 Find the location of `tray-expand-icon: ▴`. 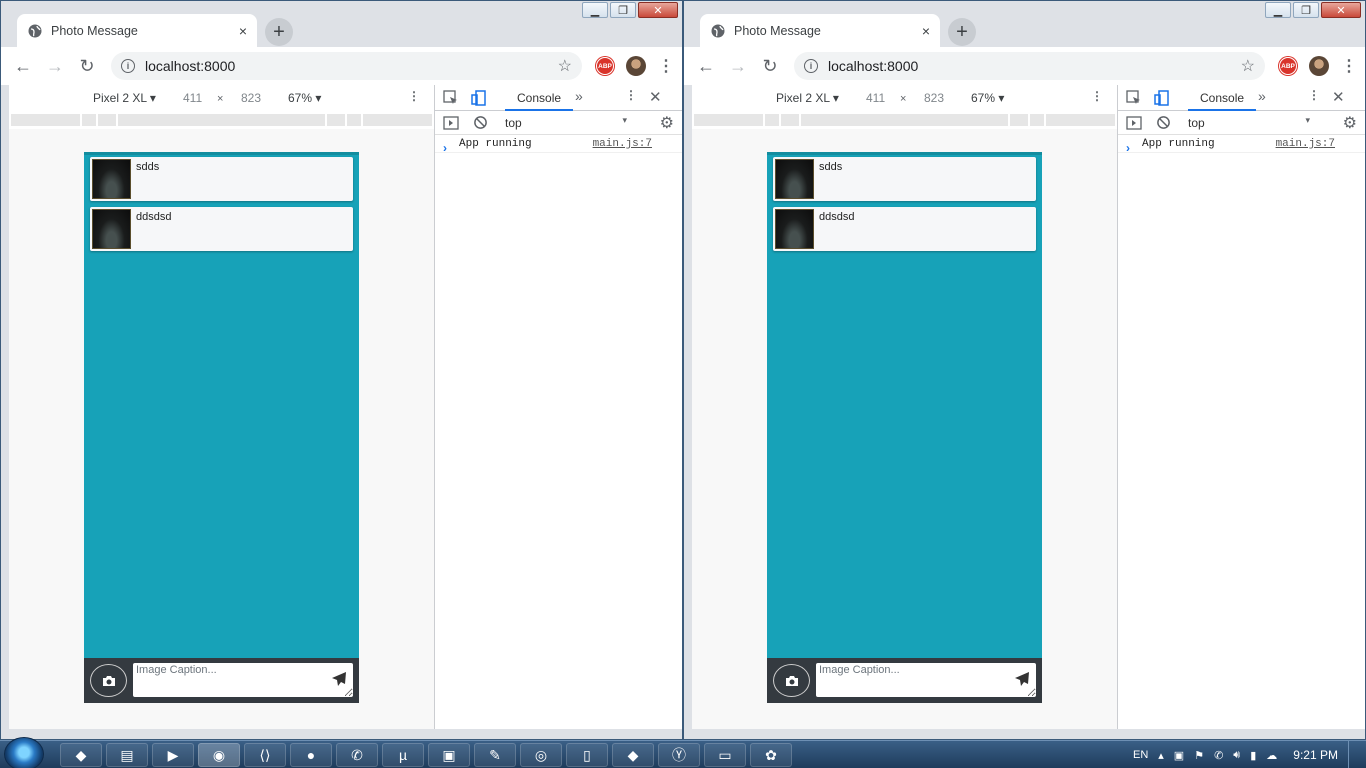

tray-expand-icon: ▴ is located at coordinates (1161, 755).